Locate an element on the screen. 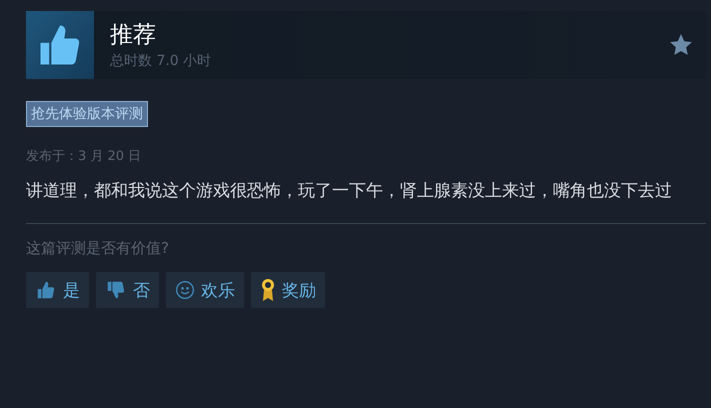  early-access-tag: 抢先体验版本评测 is located at coordinates (87, 114).